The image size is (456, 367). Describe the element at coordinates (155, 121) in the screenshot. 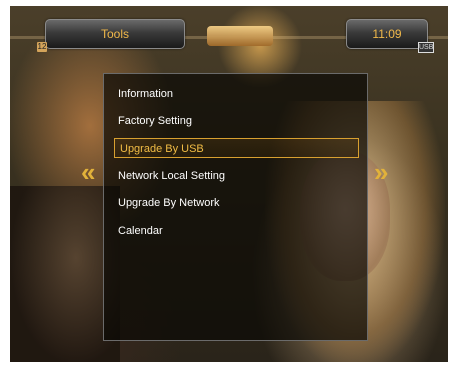

I see `menu-item-factory-setting: Factory Setting` at that location.